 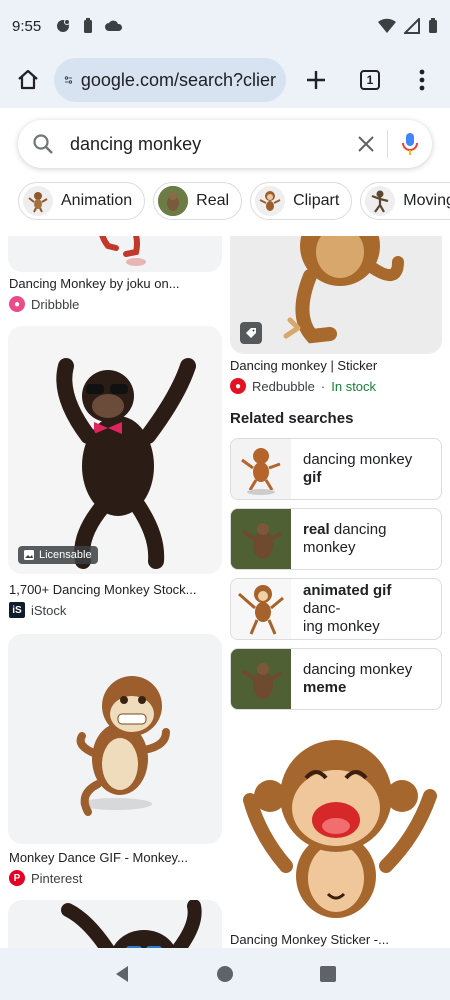 What do you see at coordinates (17, 878) in the screenshot?
I see `pinterest-icon: P` at bounding box center [17, 878].